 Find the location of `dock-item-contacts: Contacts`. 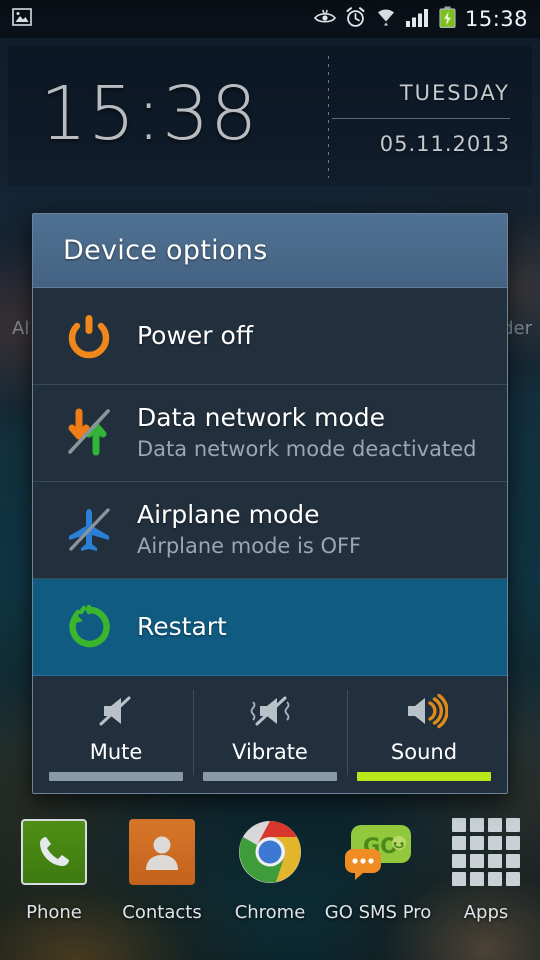

dock-item-contacts: Contacts is located at coordinates (162, 869).